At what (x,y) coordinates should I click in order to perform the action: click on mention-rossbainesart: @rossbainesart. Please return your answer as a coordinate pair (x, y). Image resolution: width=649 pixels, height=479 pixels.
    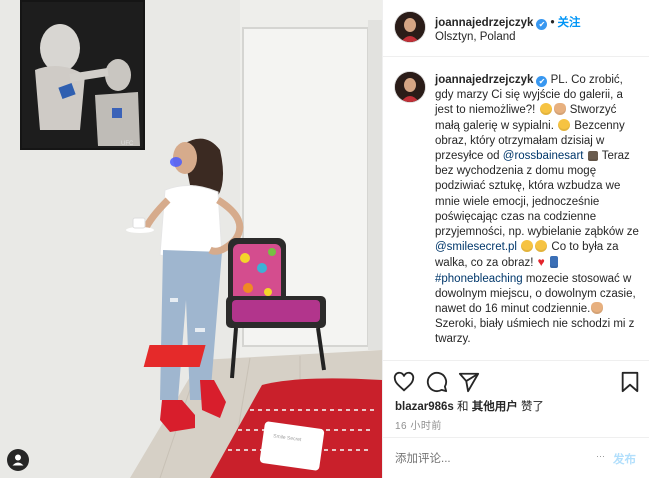
    Looking at the image, I should click on (543, 156).